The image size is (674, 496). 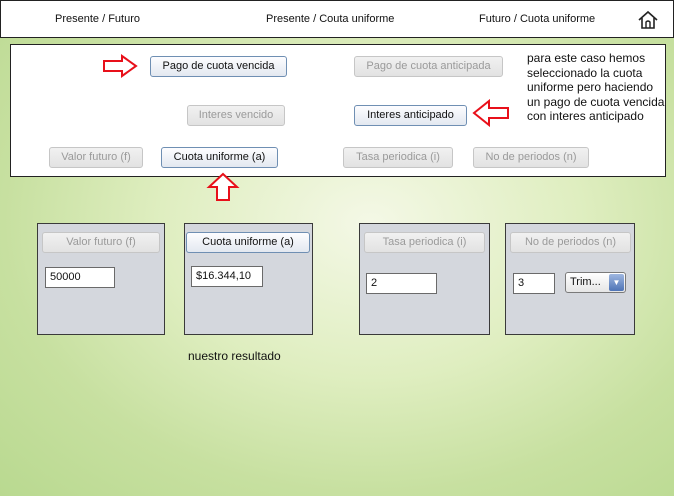 I want to click on future-value-card: Valor futuro (f) 50000, so click(x=101, y=279).